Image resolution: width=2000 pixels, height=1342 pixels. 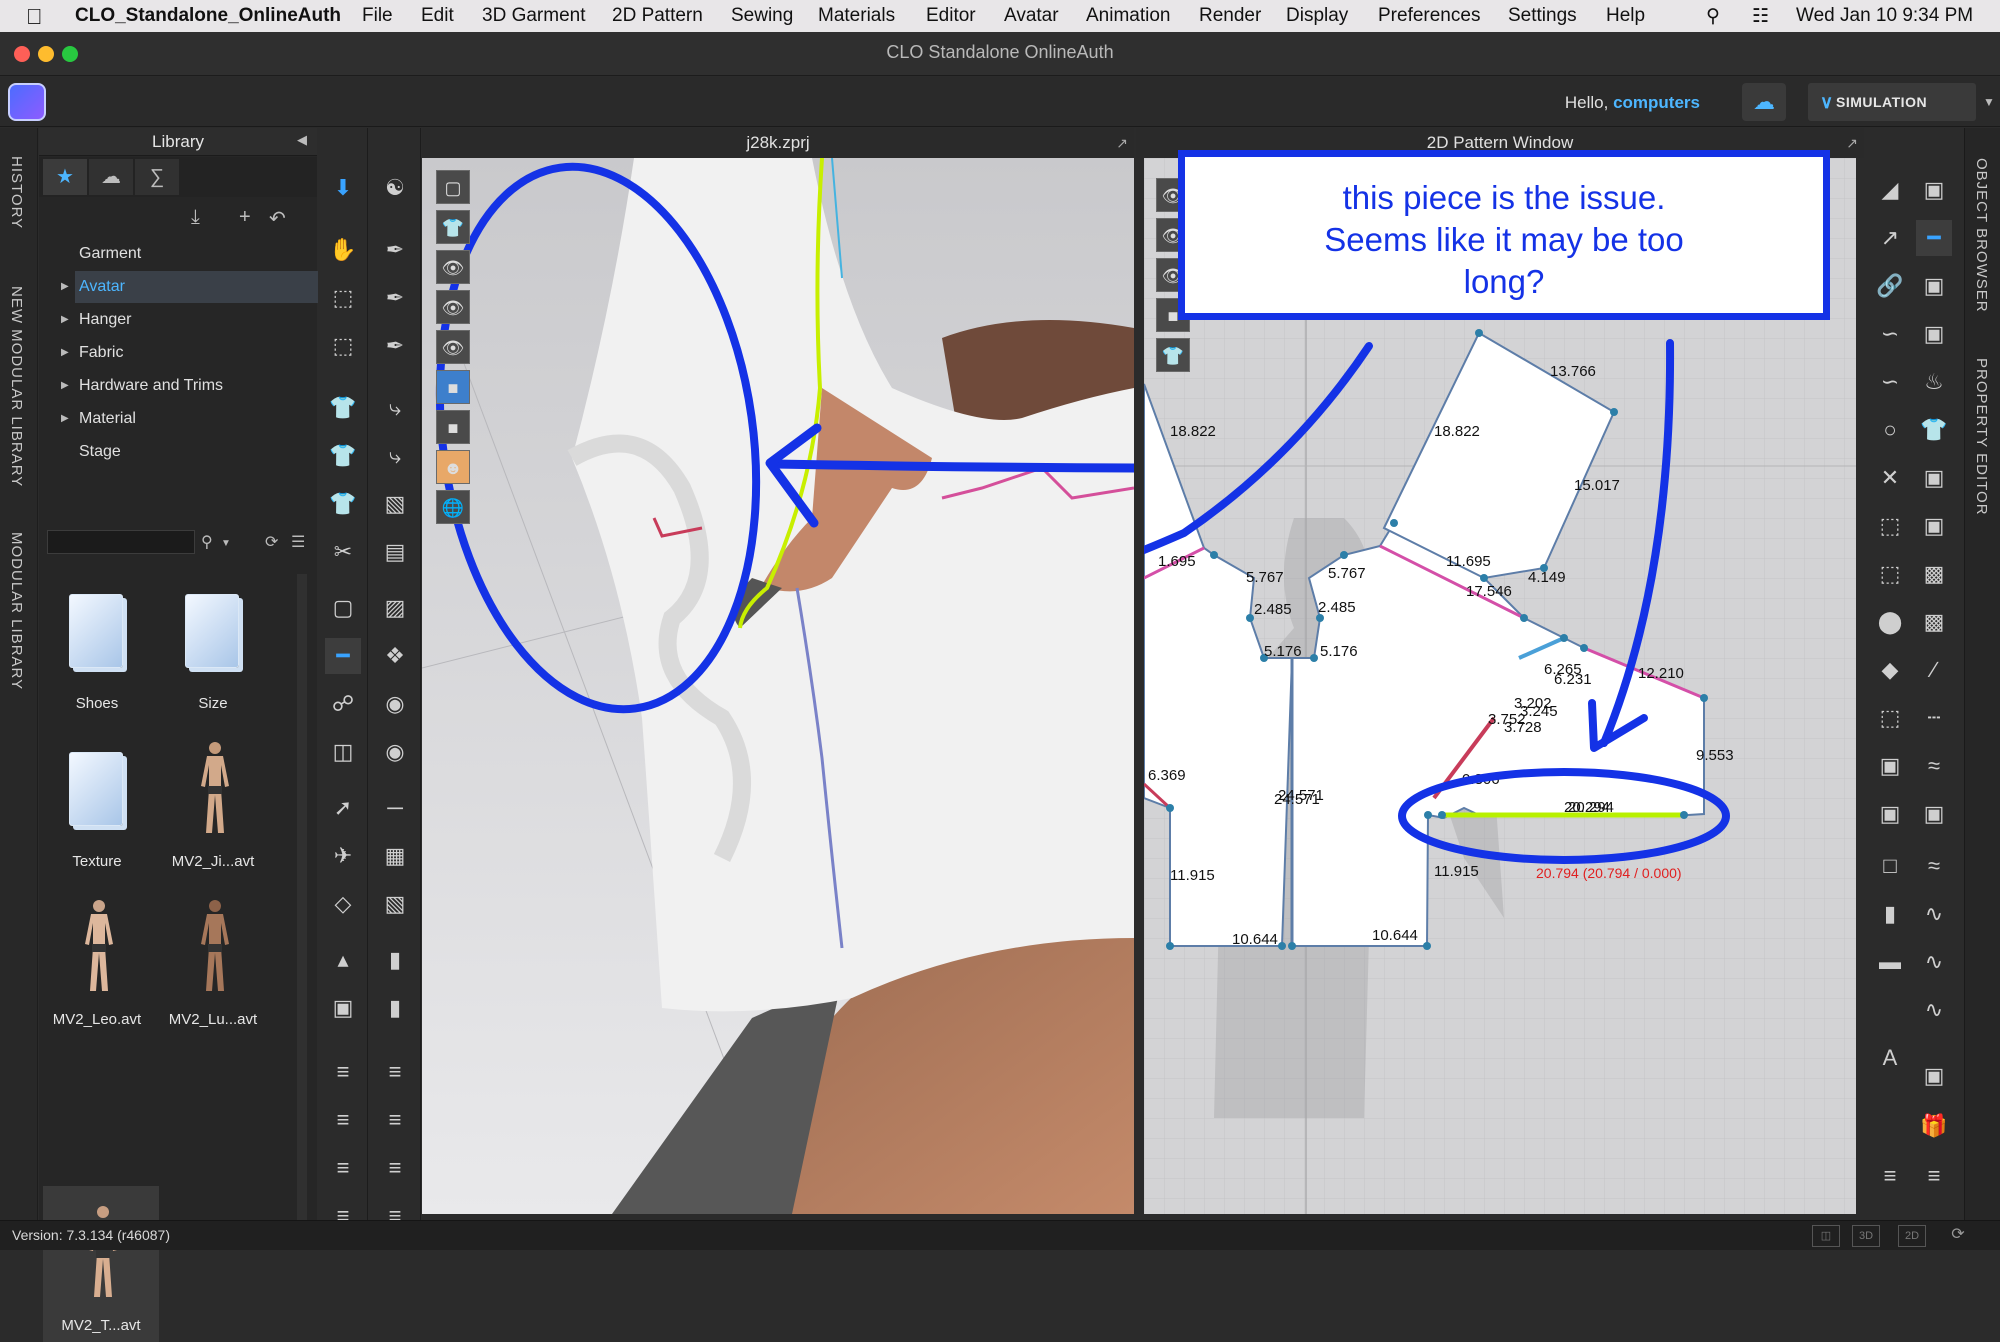 I want to click on gift-box-icon: 🎁, so click(x=1934, y=1126).